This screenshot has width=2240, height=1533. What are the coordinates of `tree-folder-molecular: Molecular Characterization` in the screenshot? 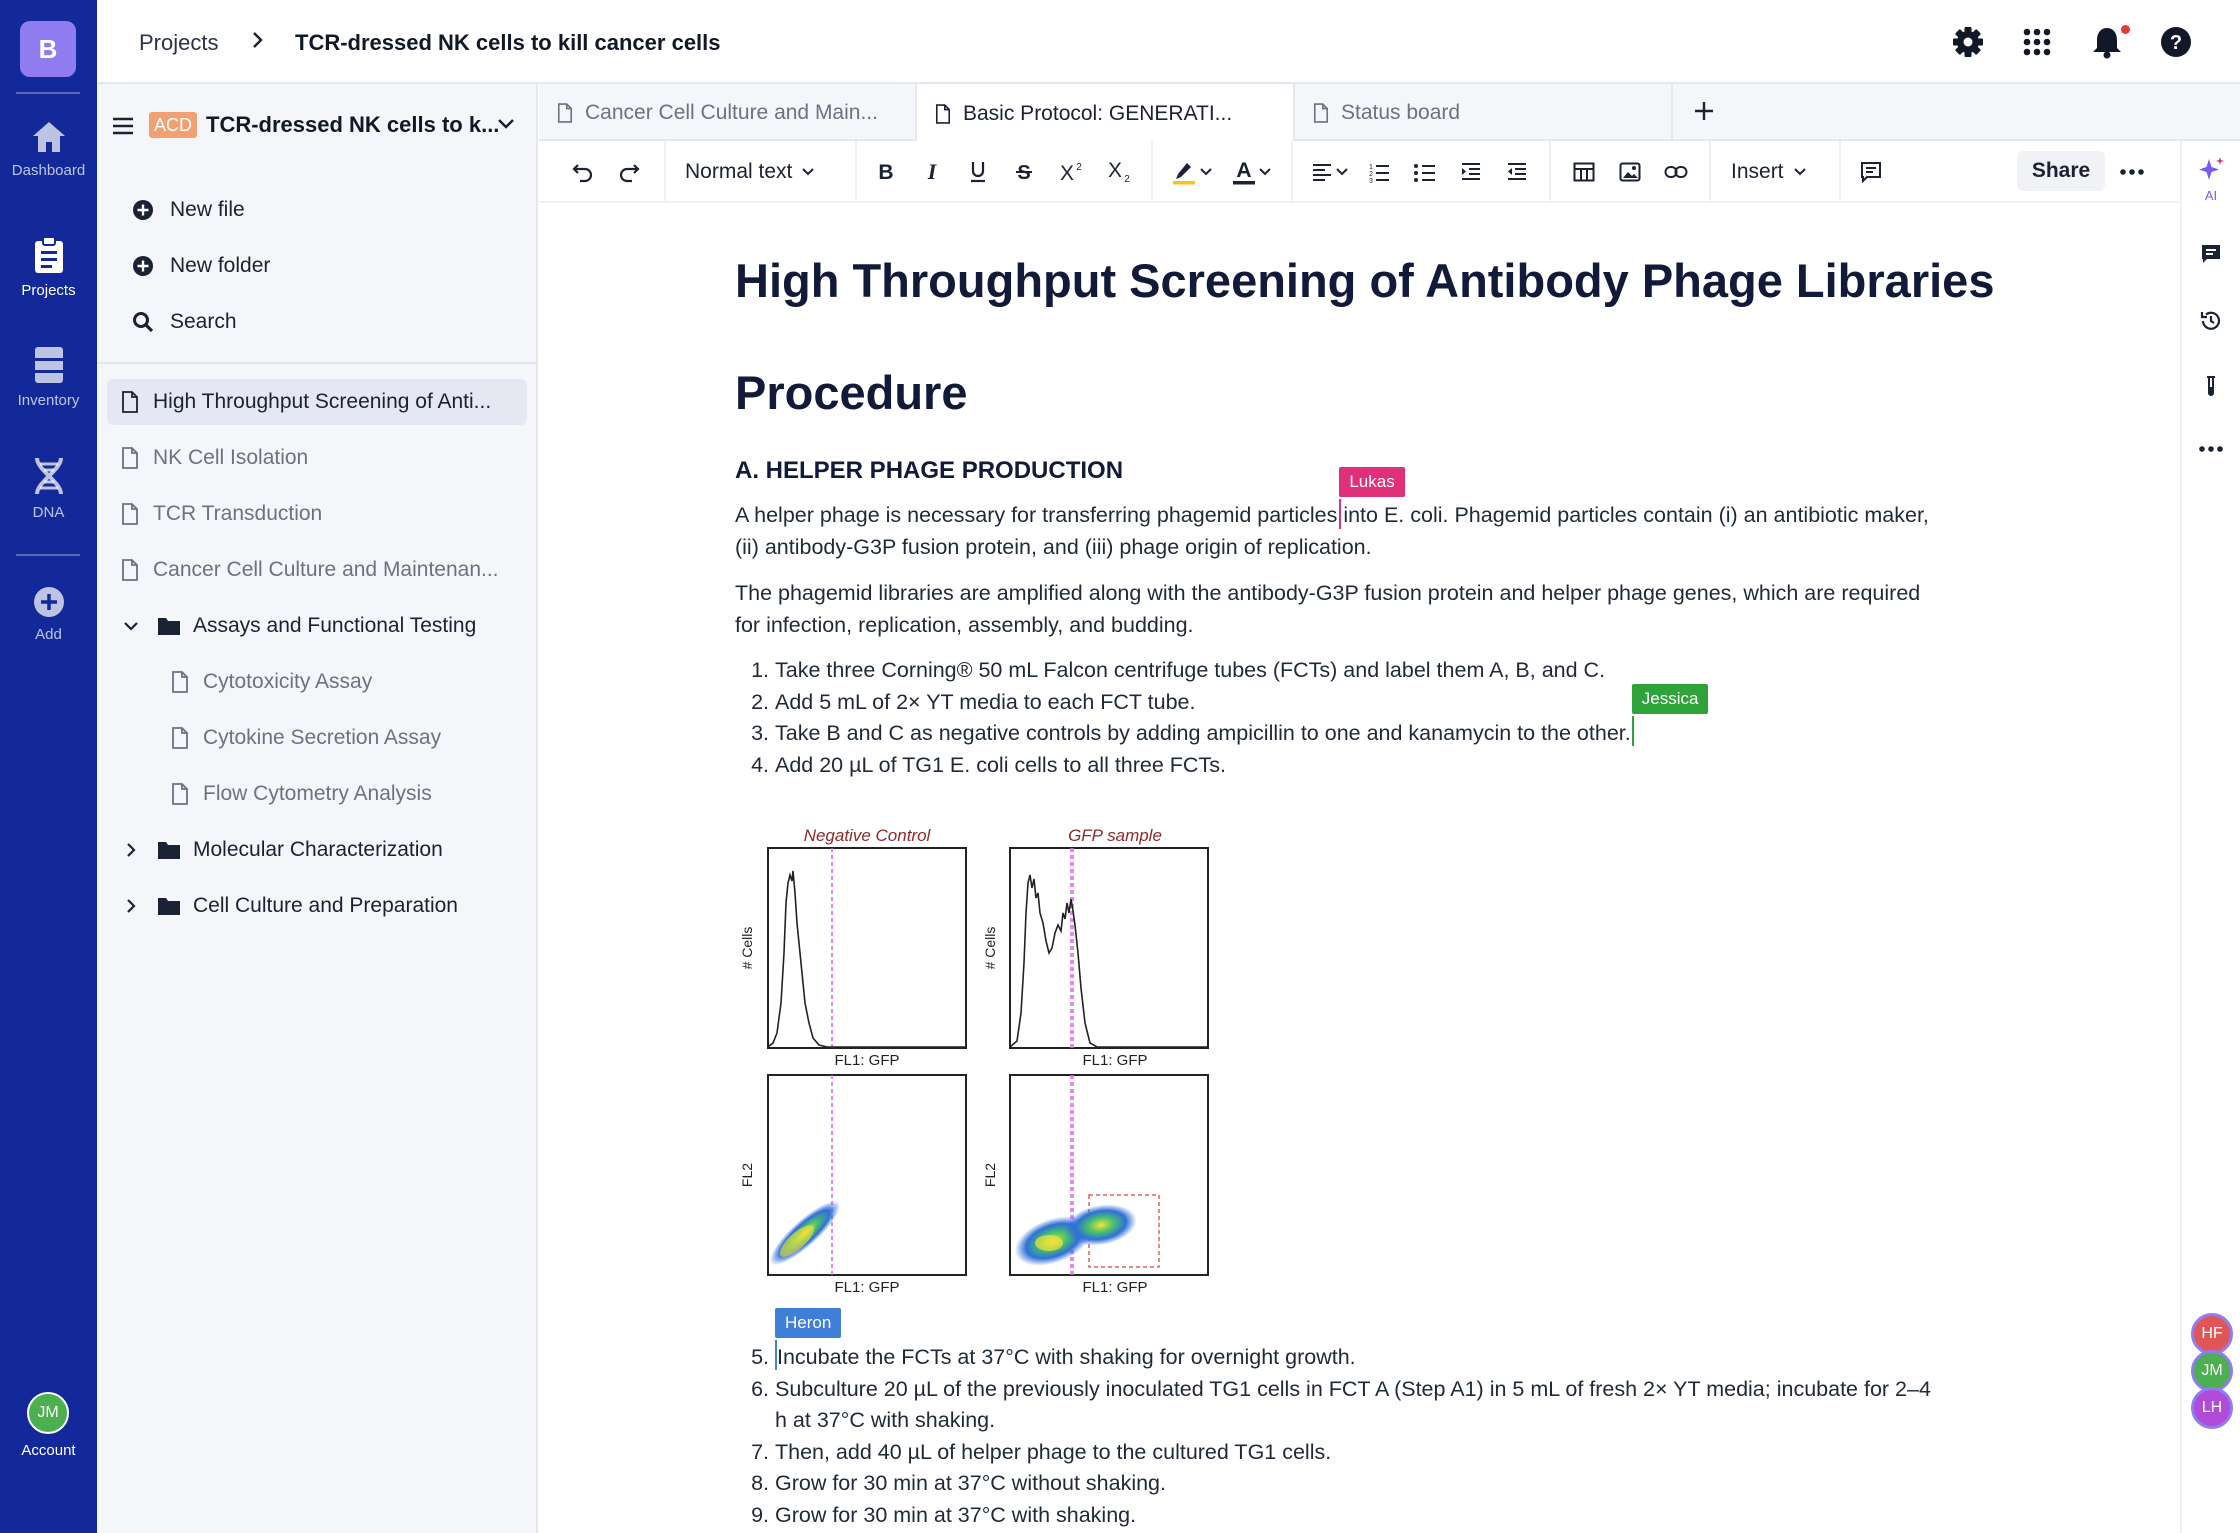 It's located at (324, 850).